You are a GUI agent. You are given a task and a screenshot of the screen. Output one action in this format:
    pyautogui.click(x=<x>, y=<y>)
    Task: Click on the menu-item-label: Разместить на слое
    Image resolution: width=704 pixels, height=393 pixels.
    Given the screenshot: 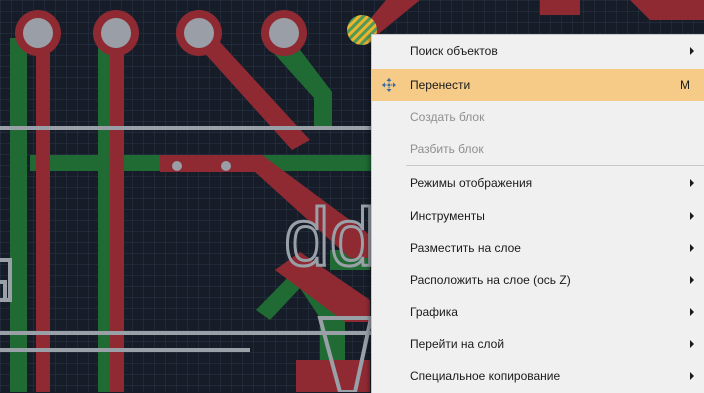 What is the action you would take?
    pyautogui.click(x=465, y=248)
    